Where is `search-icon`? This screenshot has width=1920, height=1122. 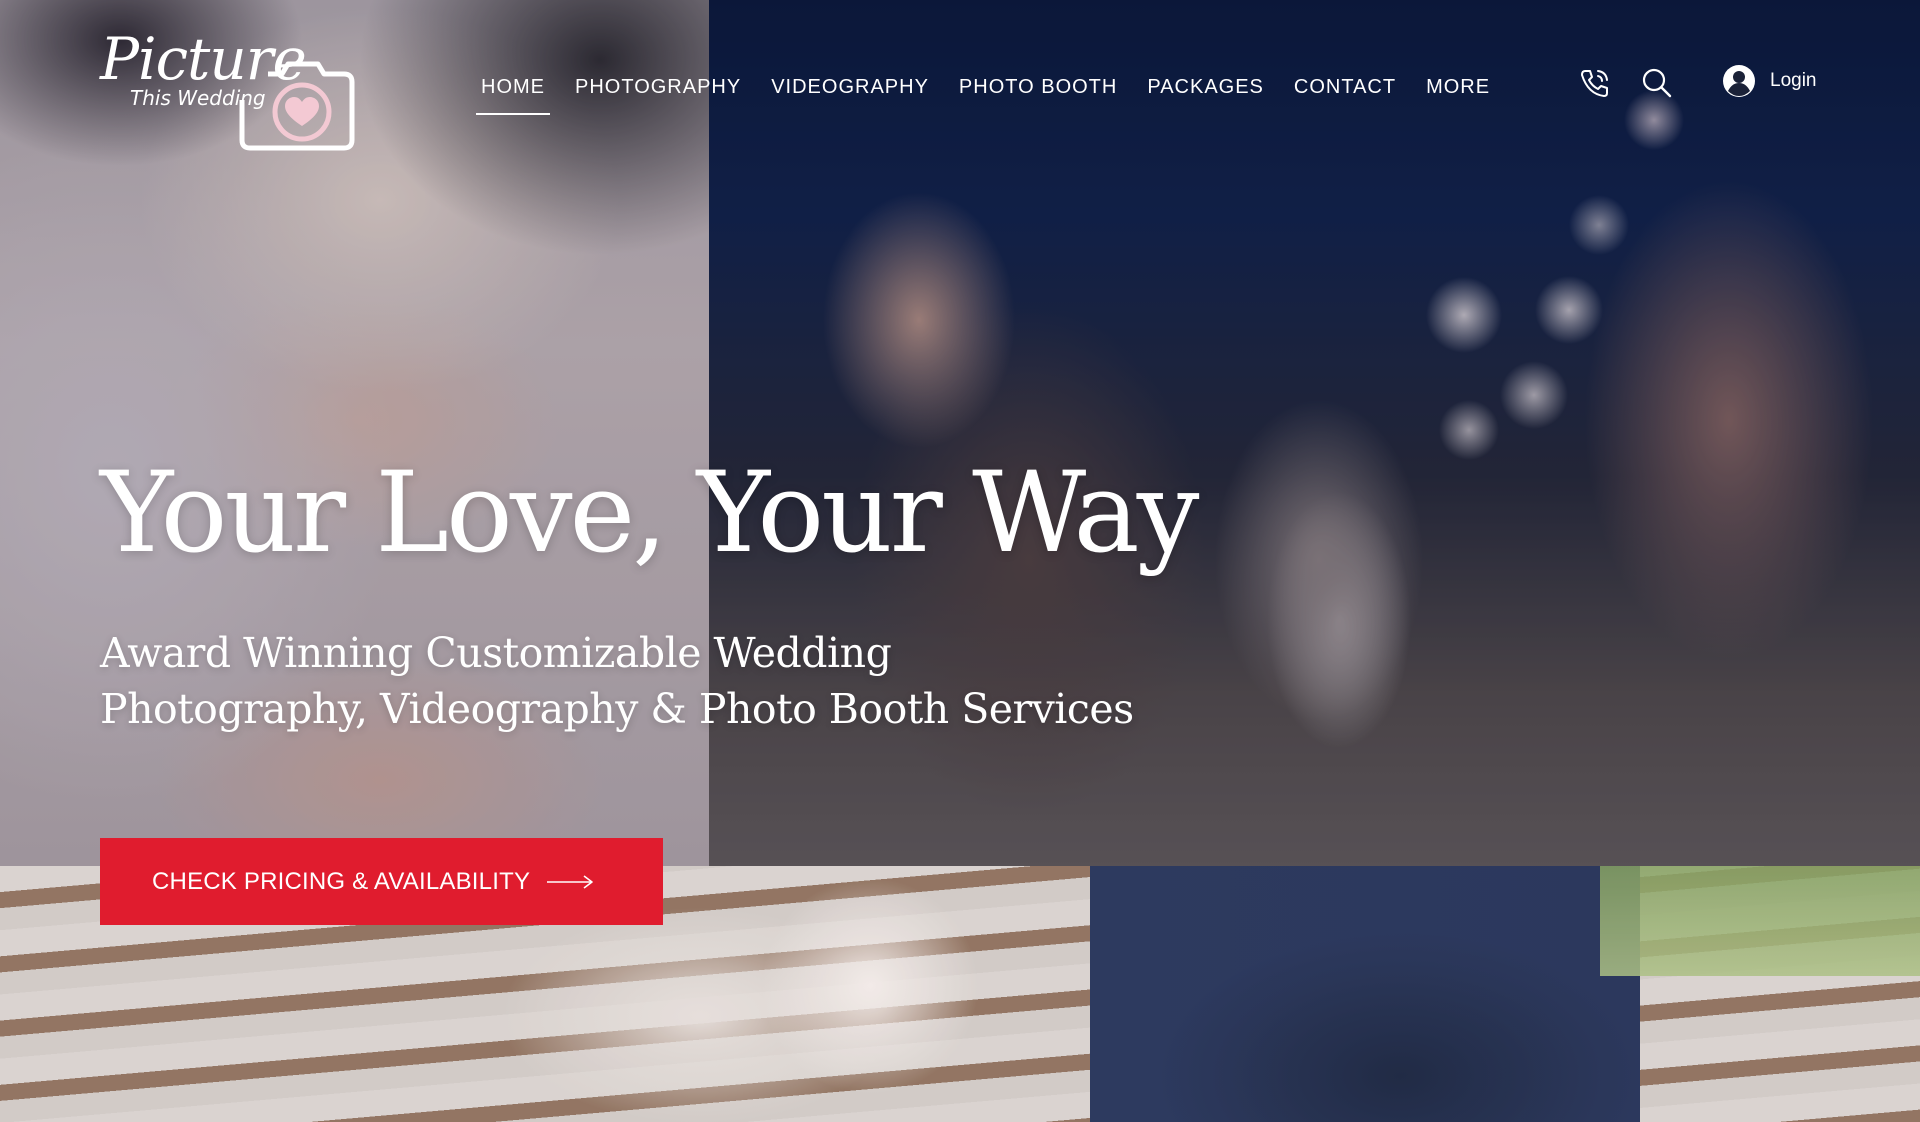 search-icon is located at coordinates (1657, 83).